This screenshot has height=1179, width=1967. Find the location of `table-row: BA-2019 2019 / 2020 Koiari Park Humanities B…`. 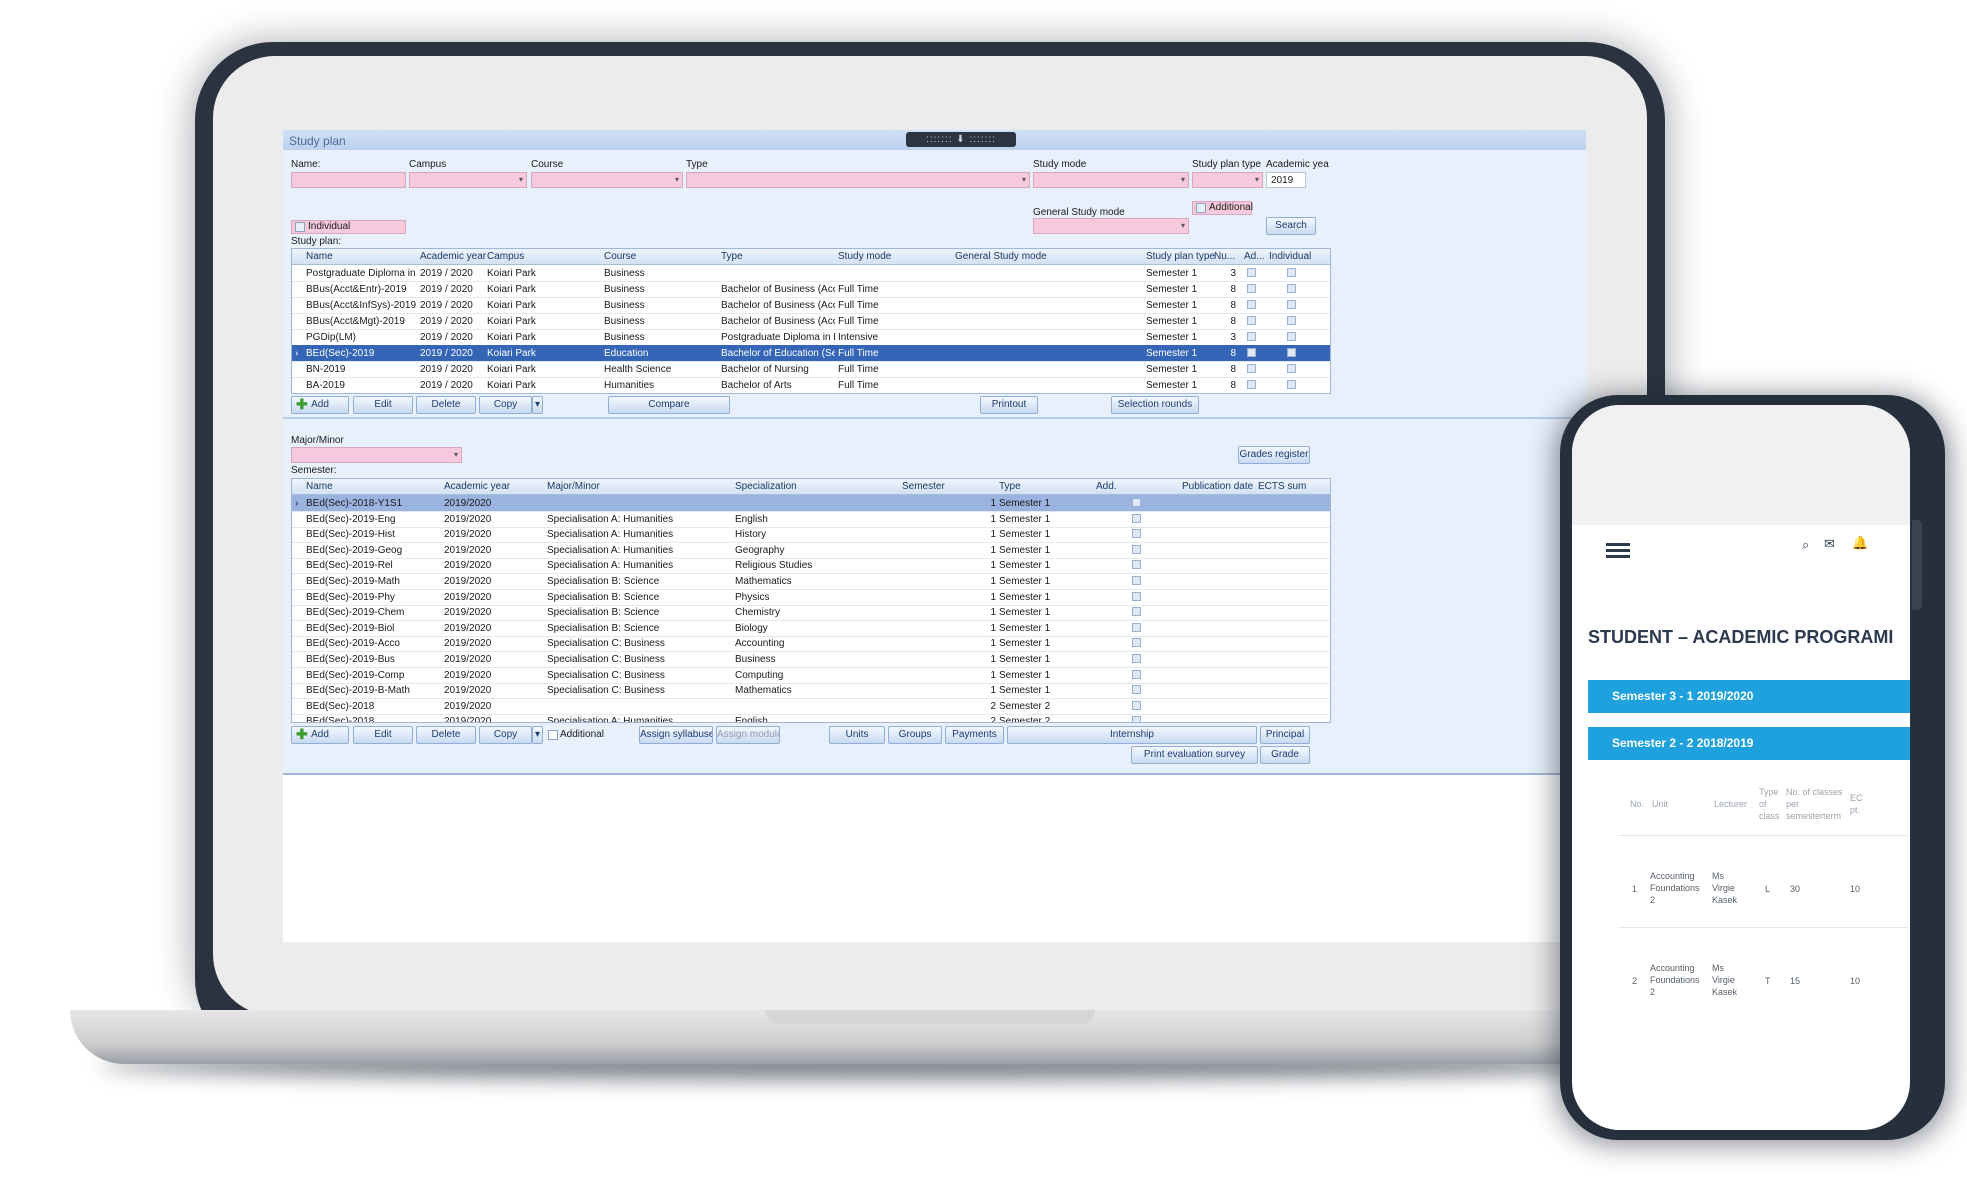

table-row: BA-2019 2019 / 2020 Koiari Park Humanities B… is located at coordinates (811, 385).